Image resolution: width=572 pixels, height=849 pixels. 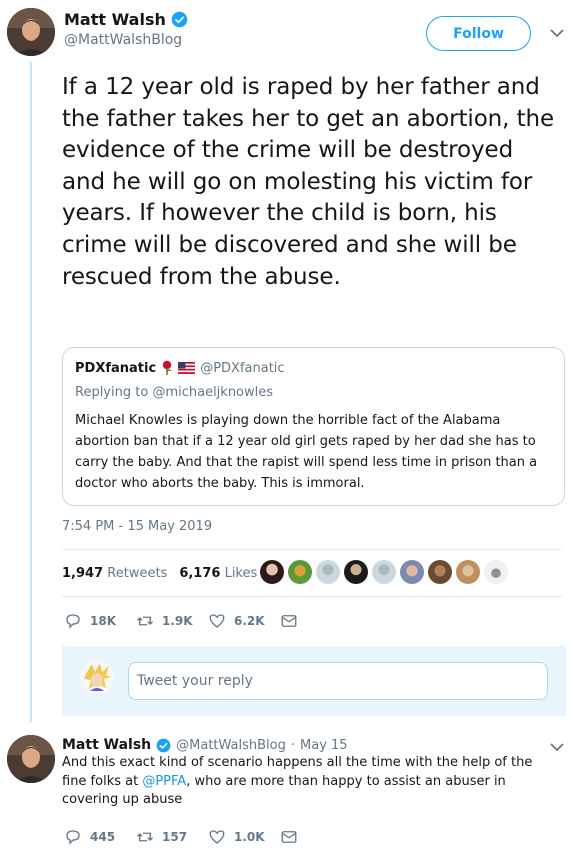 I want to click on like-count: 1.0K, so click(x=249, y=837).